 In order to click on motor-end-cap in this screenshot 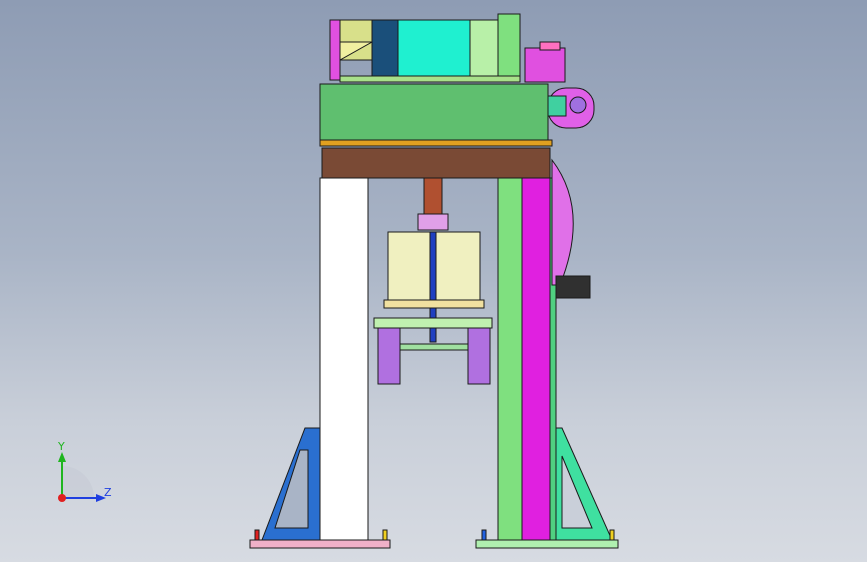, I will do `click(484, 48)`.